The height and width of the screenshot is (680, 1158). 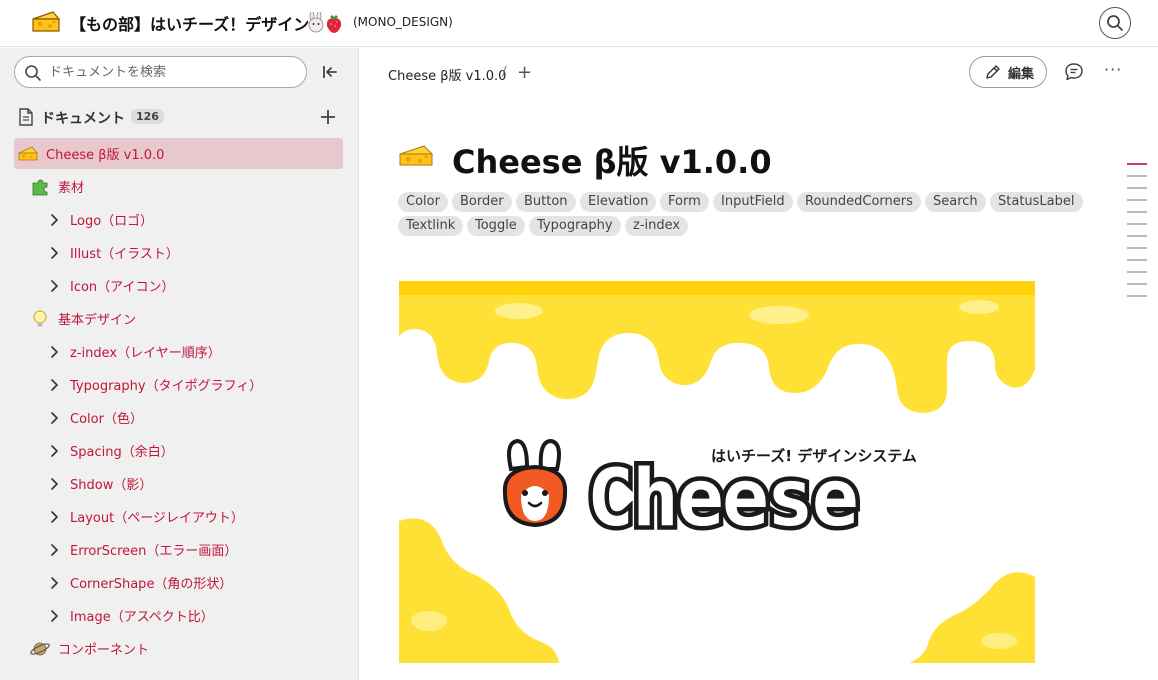 I want to click on tag-chip: Typography, so click(x=575, y=226).